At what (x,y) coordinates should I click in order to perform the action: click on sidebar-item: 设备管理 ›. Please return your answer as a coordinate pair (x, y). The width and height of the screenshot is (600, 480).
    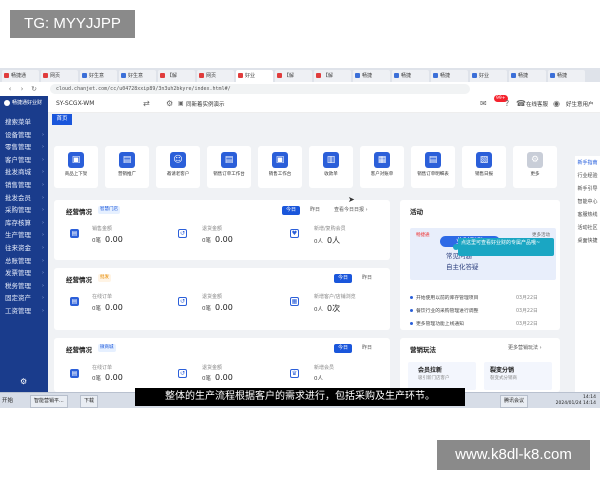
    Looking at the image, I should click on (24, 135).